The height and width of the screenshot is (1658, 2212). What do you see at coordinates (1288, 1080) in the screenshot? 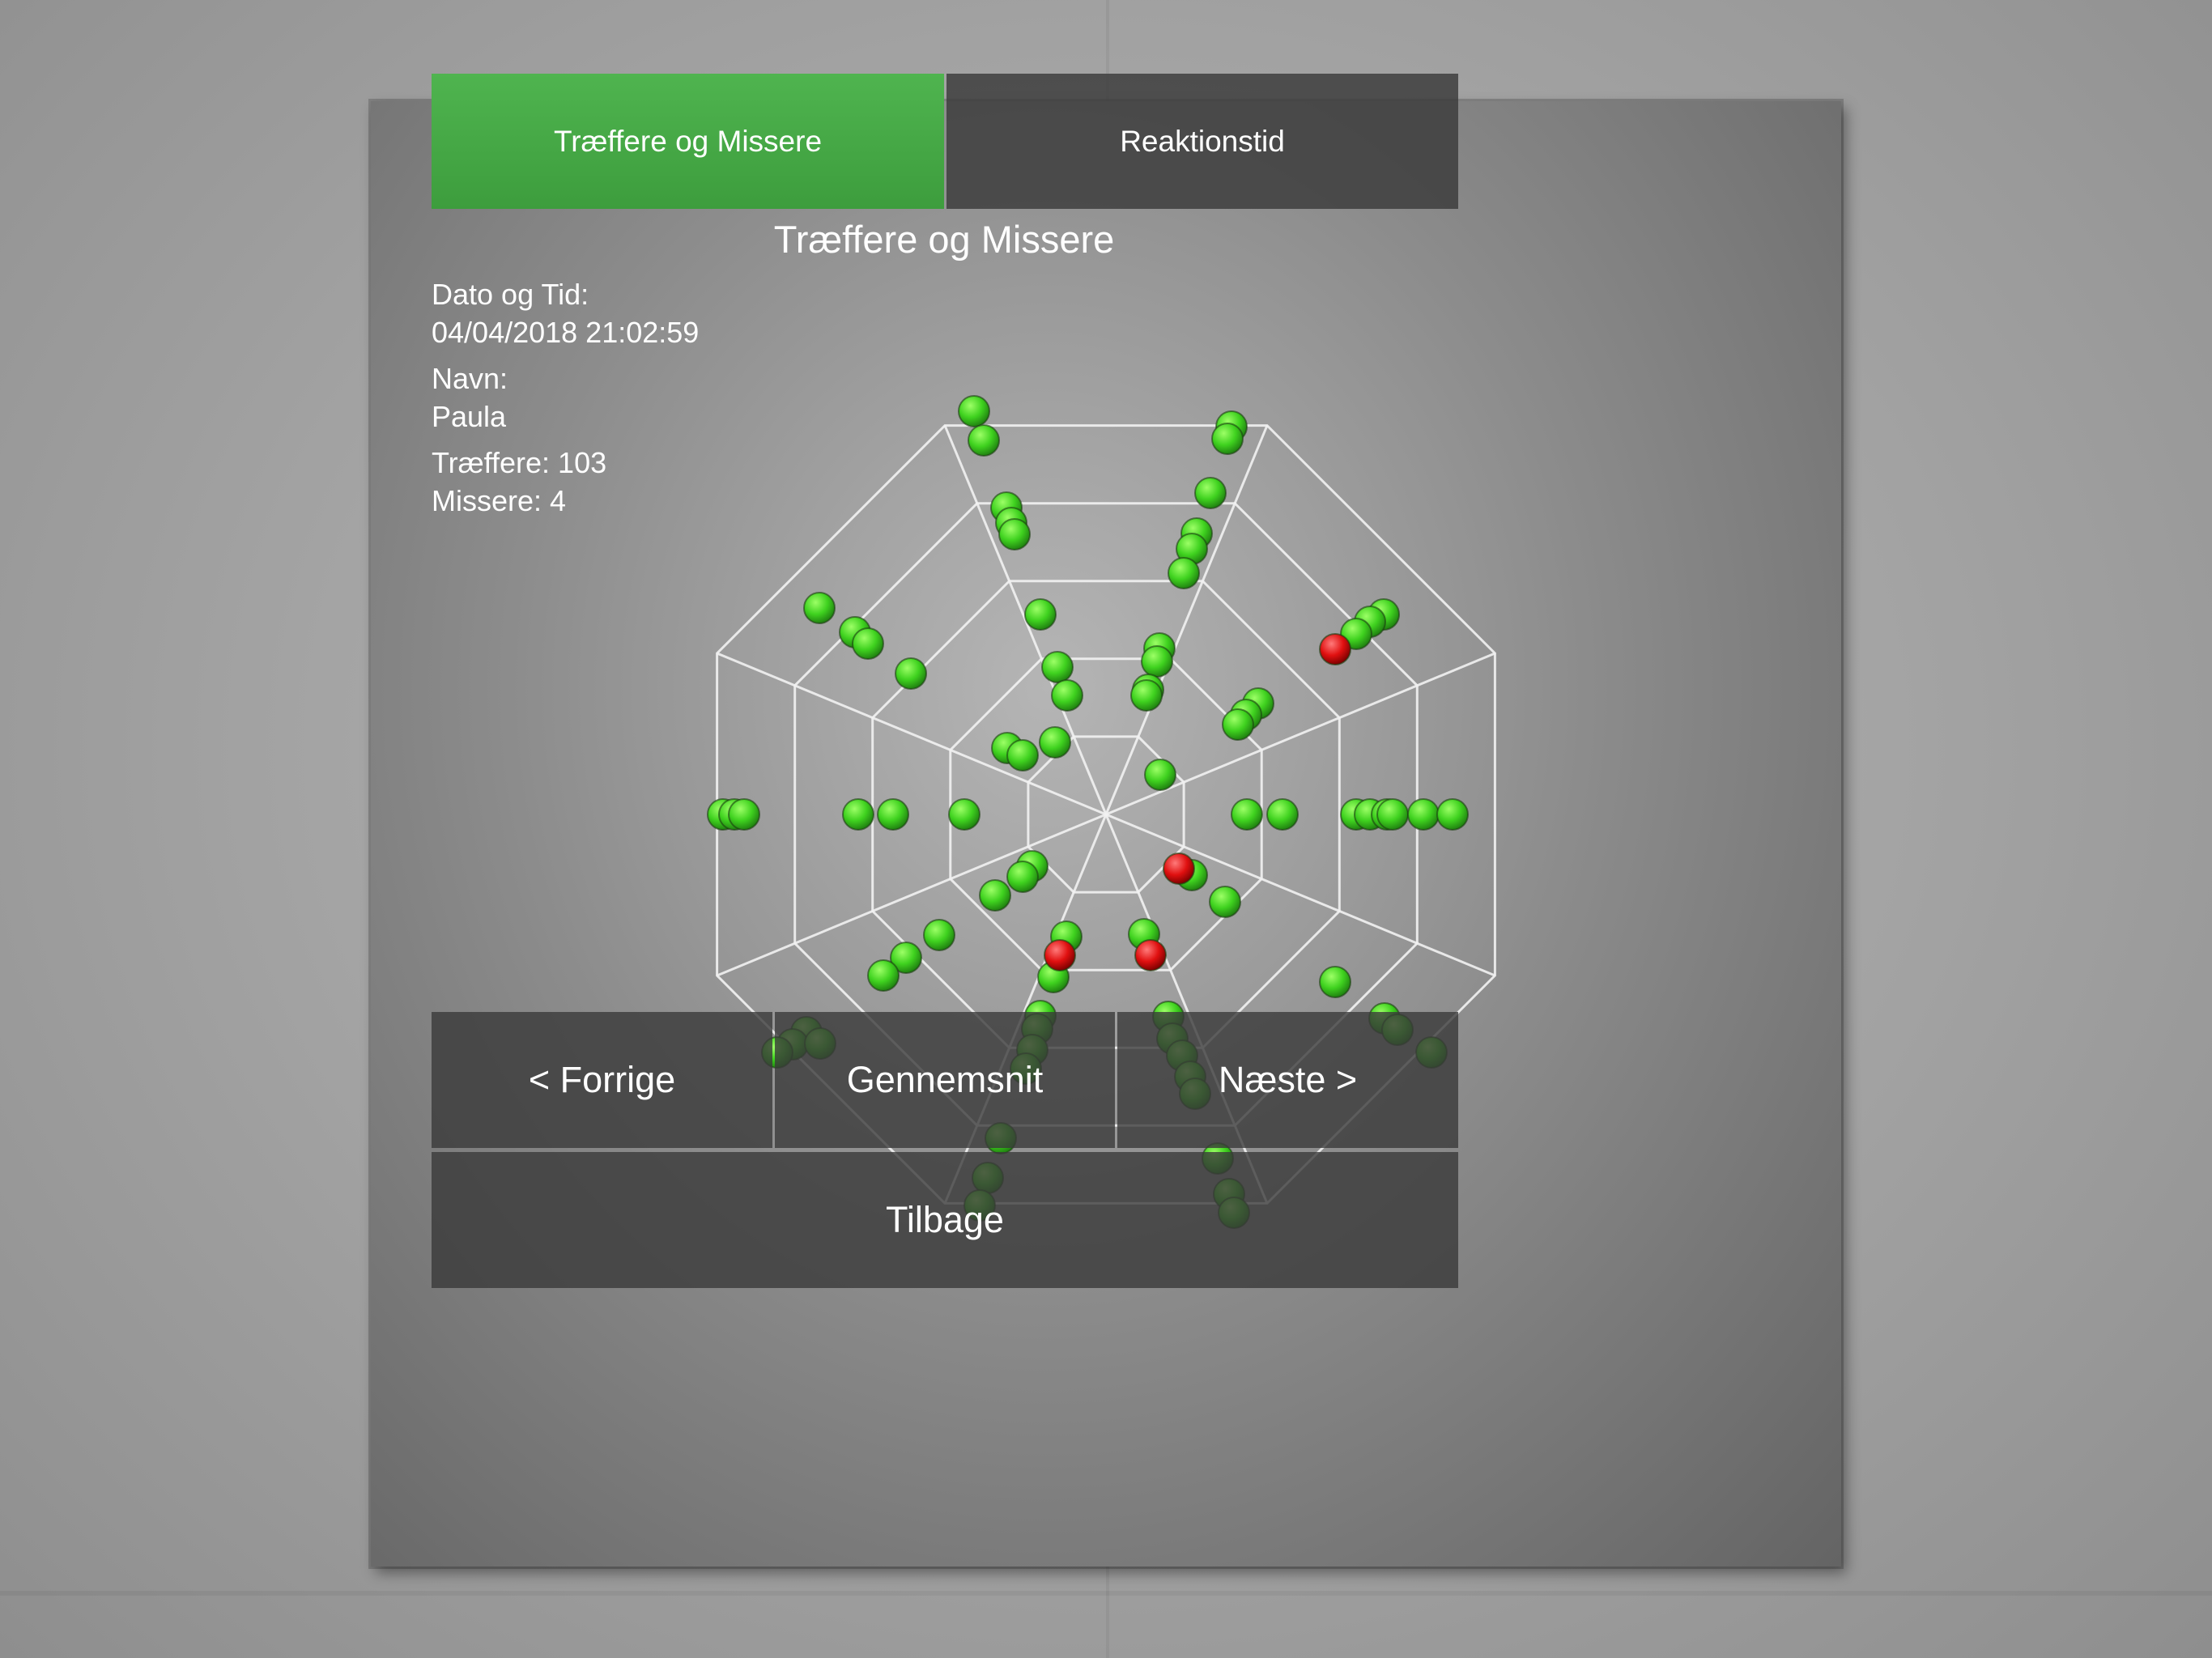
I see `next-button: Næste >` at bounding box center [1288, 1080].